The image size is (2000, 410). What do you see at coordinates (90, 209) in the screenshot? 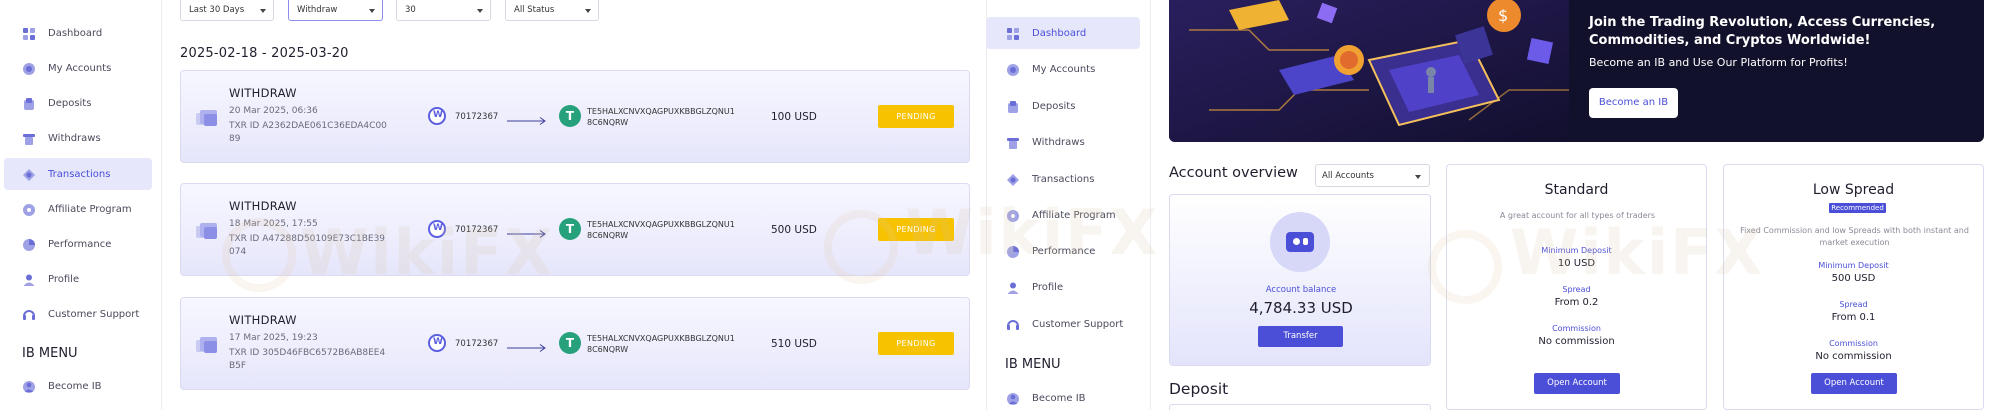
I see `sidebar-item-label: Affiliate Program` at bounding box center [90, 209].